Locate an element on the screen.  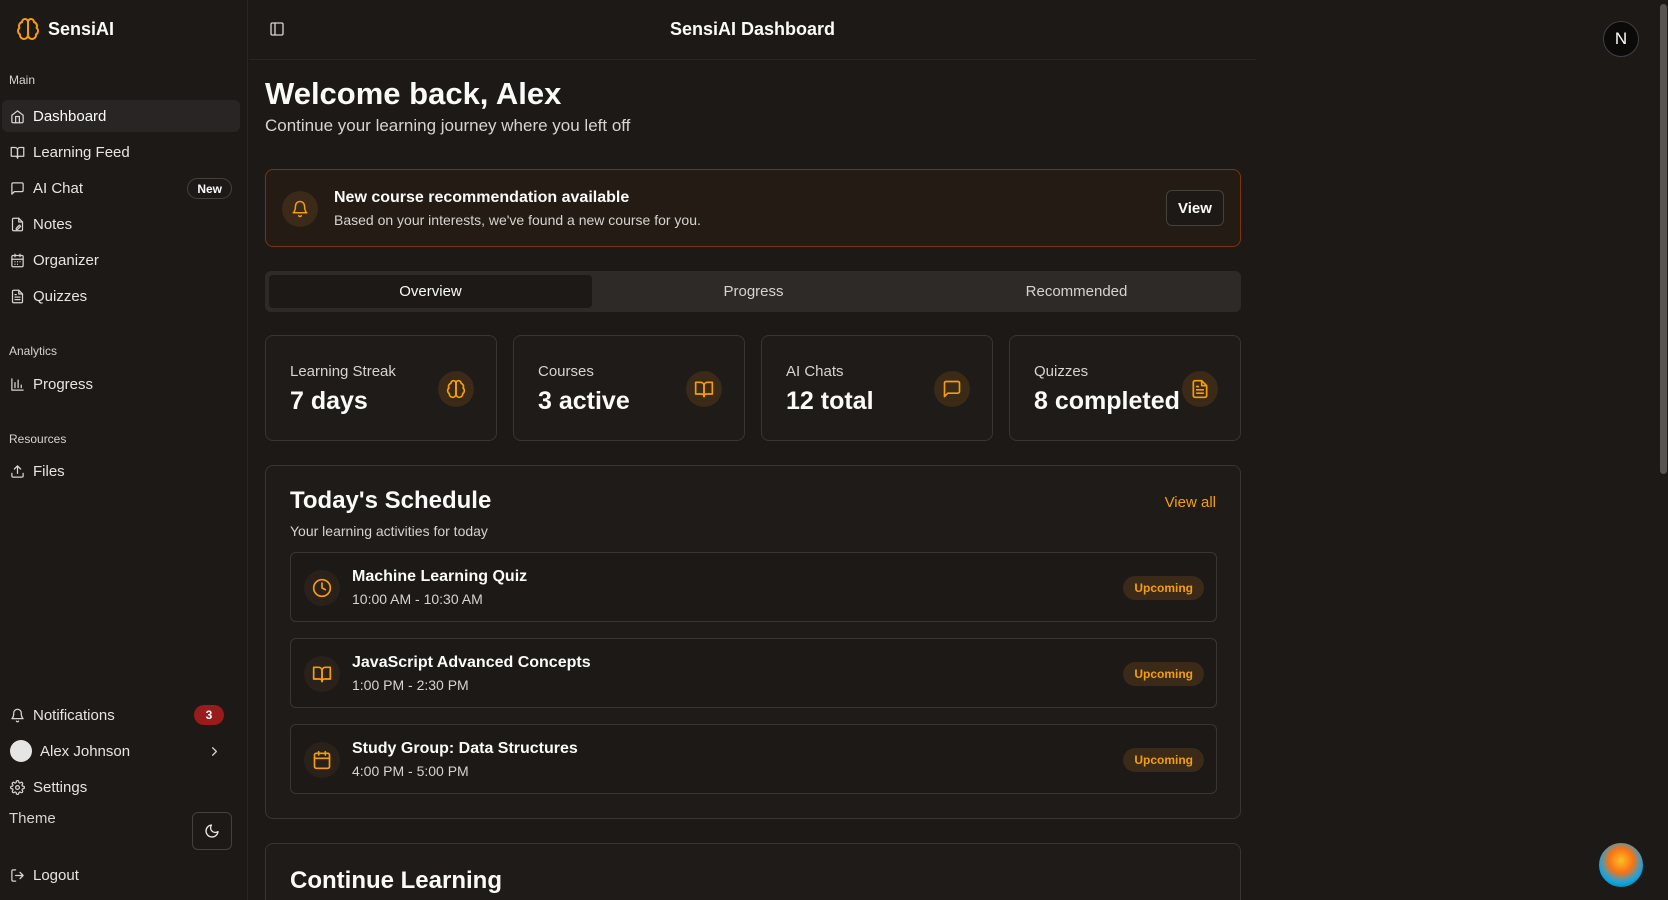
bar-chart-icon is located at coordinates (17, 384).